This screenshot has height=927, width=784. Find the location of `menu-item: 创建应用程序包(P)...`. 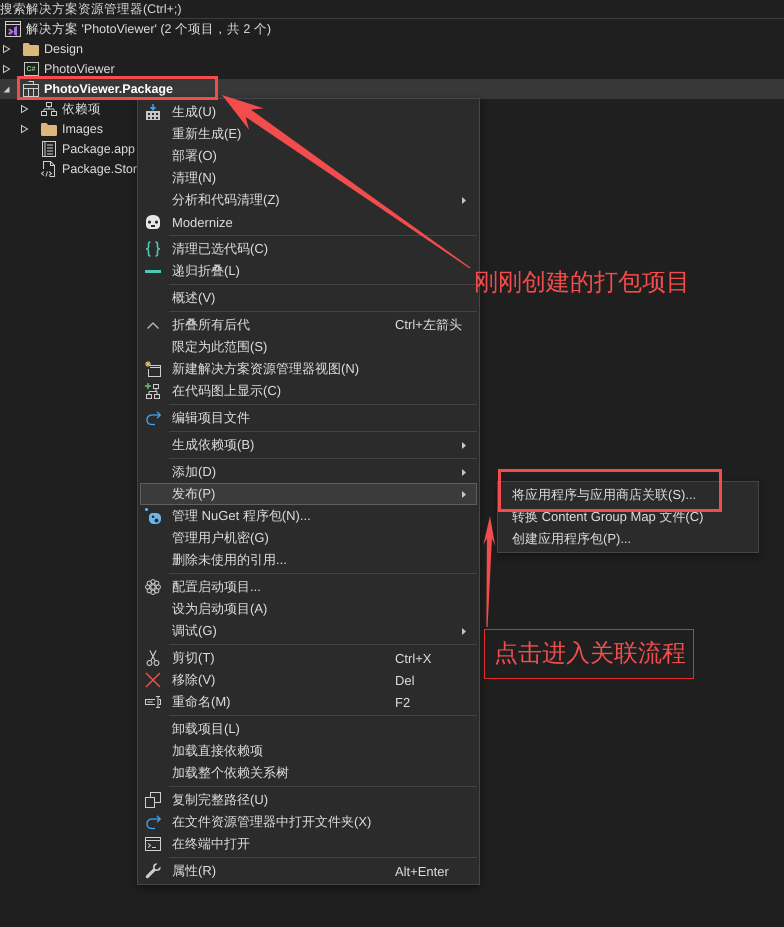

menu-item: 创建应用程序包(P)... is located at coordinates (628, 539).